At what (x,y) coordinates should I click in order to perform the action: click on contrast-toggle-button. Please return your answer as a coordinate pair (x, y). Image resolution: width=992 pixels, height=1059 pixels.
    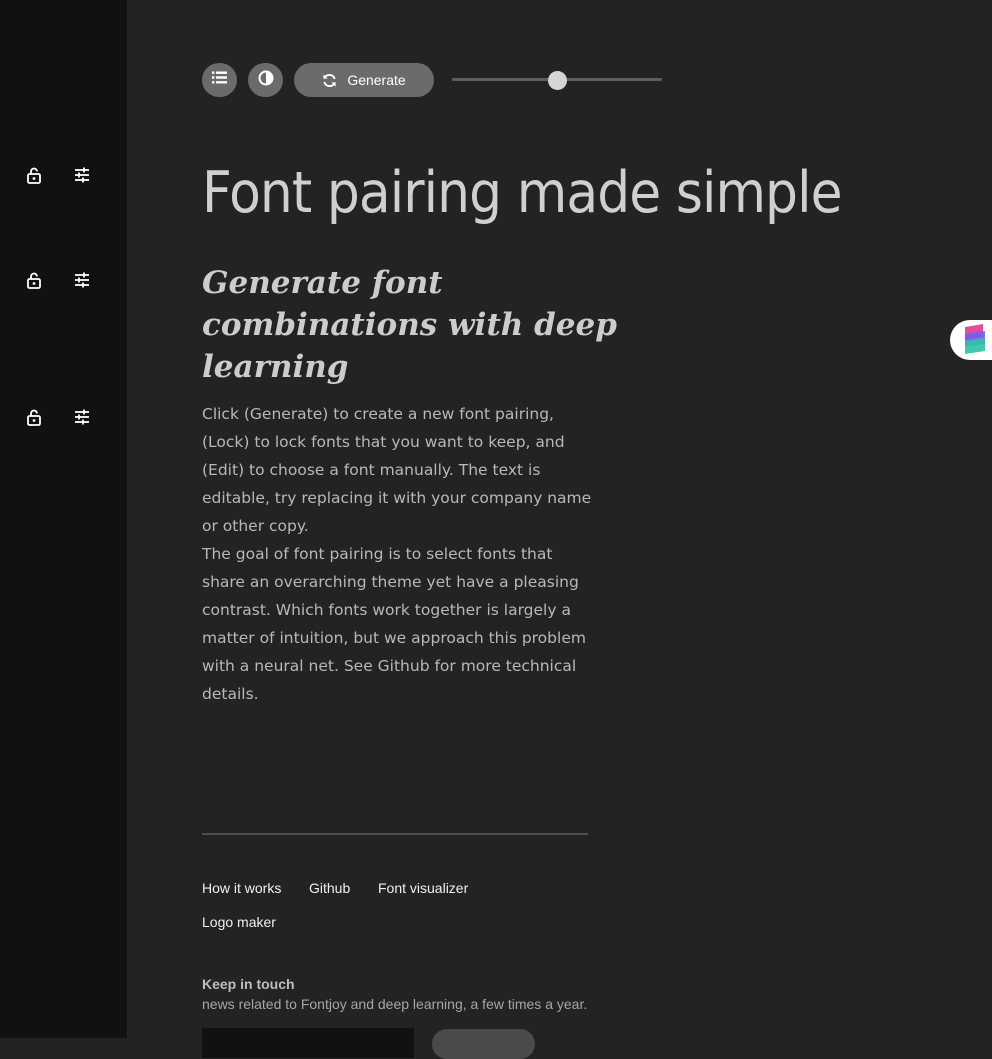
    Looking at the image, I should click on (265, 80).